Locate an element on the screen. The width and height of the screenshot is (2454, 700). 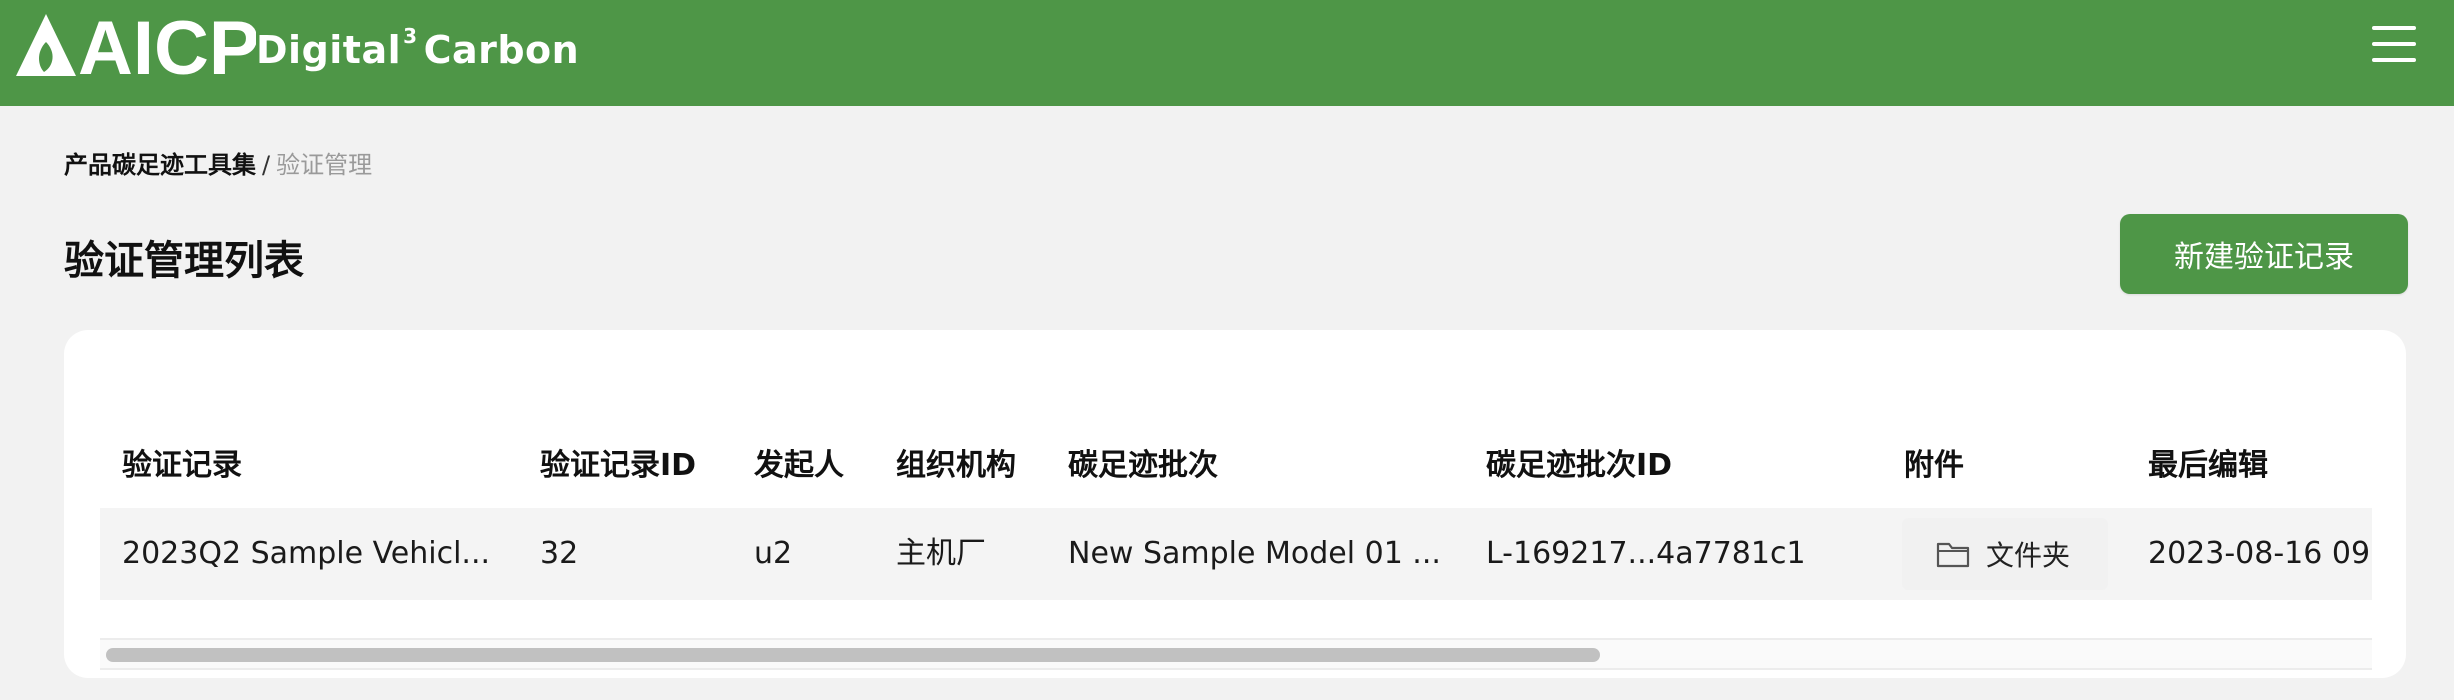
column-header-org: 组织机构 is located at coordinates (956, 462).